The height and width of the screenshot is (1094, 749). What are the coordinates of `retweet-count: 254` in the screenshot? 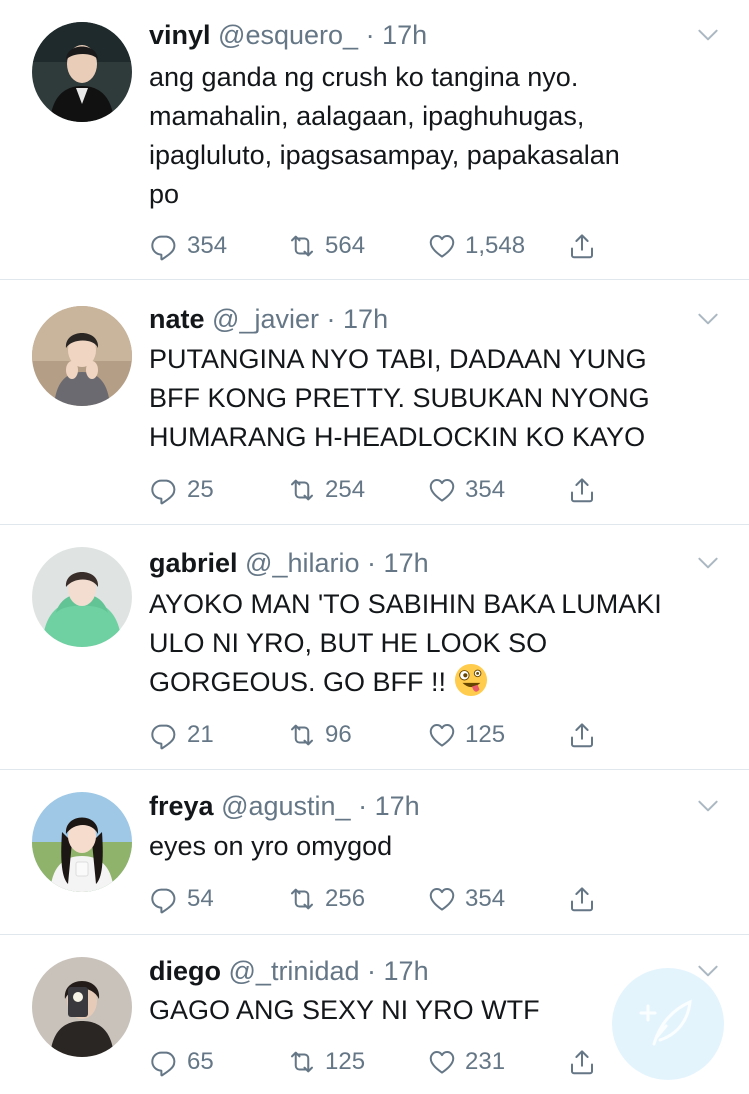 It's located at (345, 489).